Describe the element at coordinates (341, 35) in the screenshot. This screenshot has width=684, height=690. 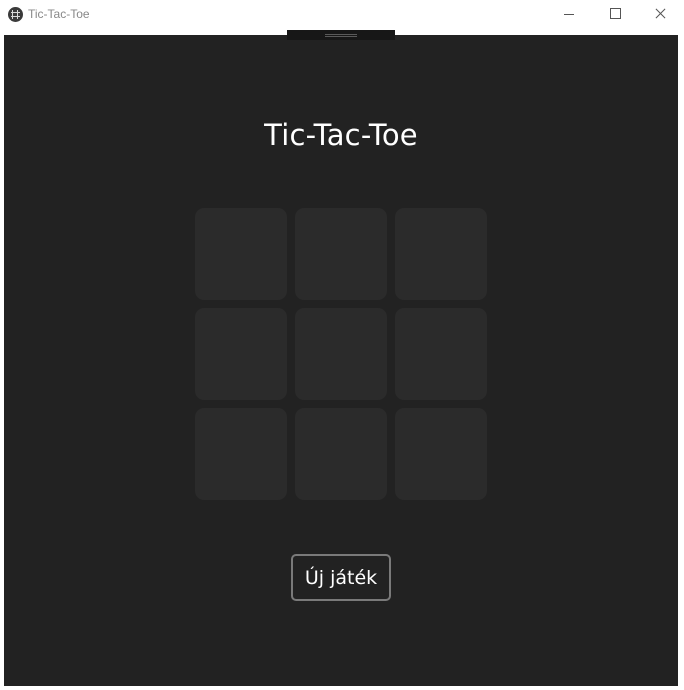
I see `drag-handle` at that location.